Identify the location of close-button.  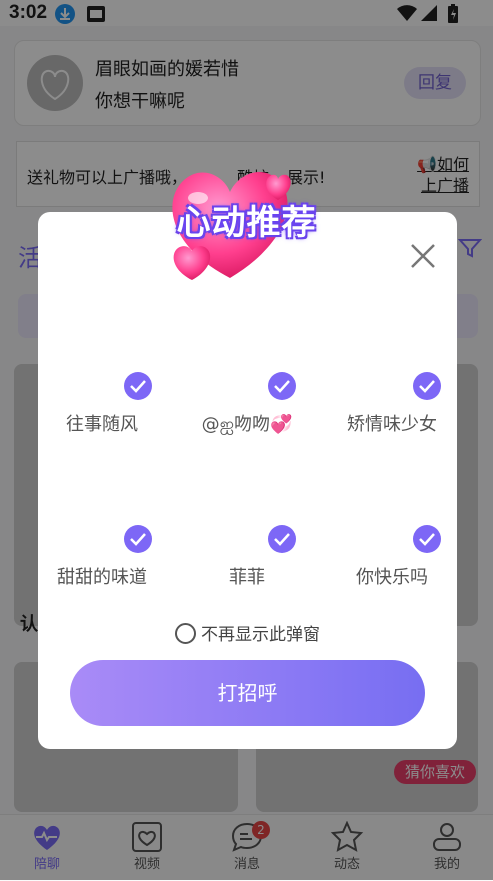
(423, 258).